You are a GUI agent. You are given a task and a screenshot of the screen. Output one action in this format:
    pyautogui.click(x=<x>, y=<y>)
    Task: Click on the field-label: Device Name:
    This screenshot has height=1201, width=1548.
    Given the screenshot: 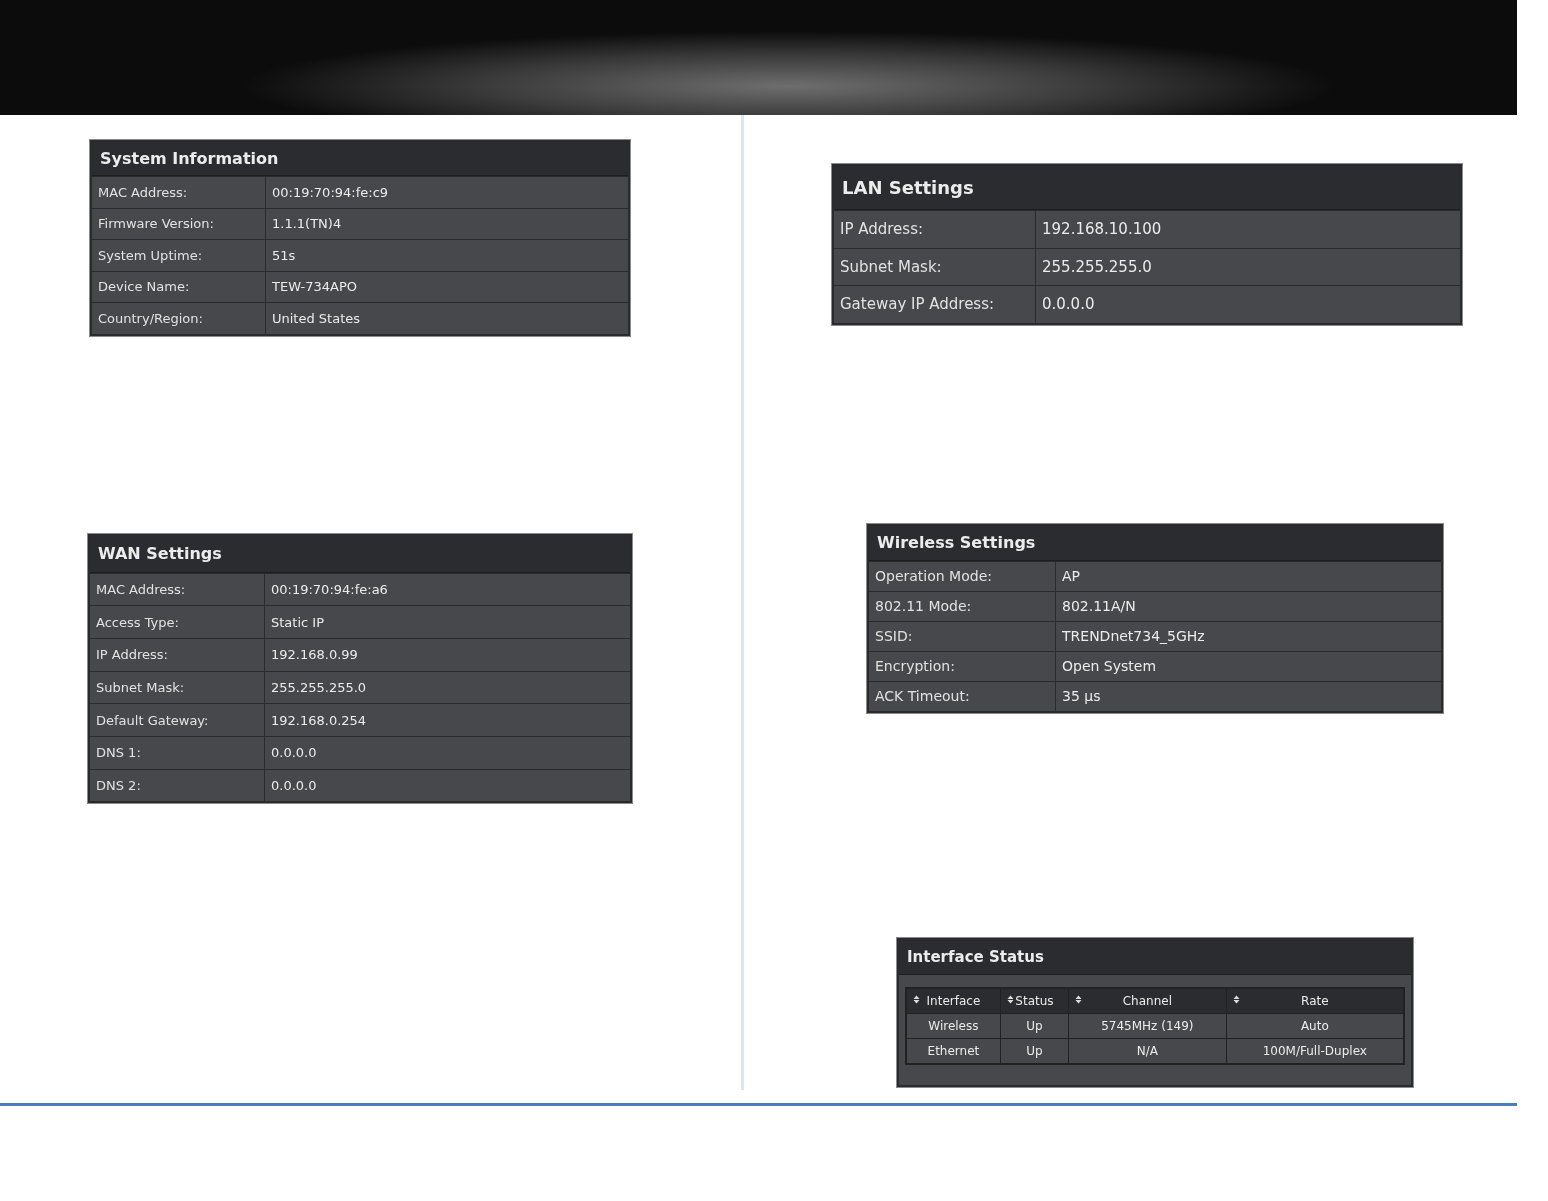 What is the action you would take?
    pyautogui.click(x=179, y=286)
    